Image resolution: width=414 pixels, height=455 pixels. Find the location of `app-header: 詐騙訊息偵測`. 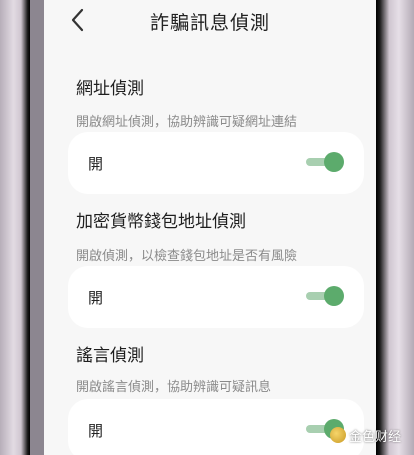

app-header: 詐騙訊息偵測 is located at coordinates (210, 20).